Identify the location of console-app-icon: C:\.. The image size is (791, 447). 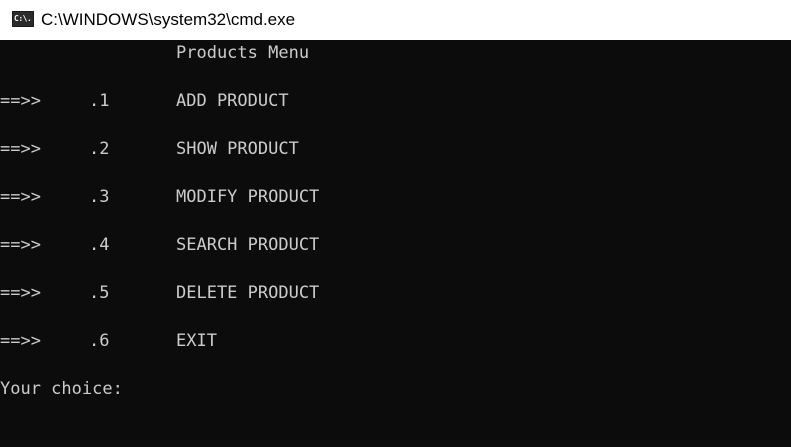
(23, 19).